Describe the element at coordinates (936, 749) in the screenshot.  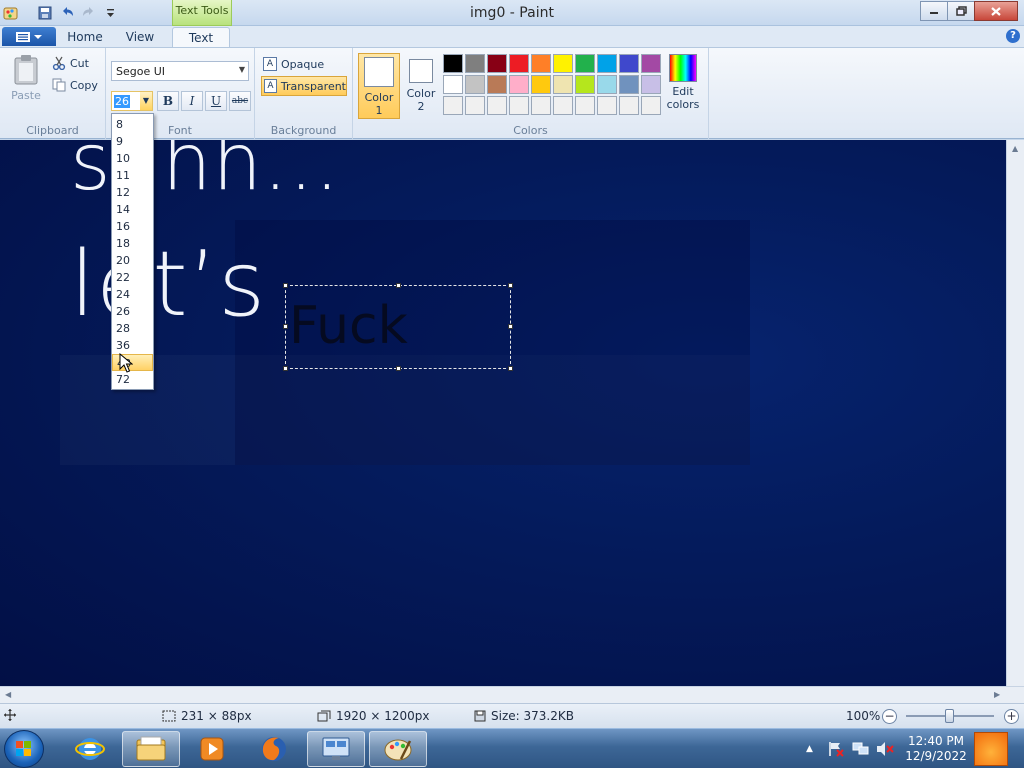
I see `system-clock: 12:40 PM 12/9/2022` at that location.